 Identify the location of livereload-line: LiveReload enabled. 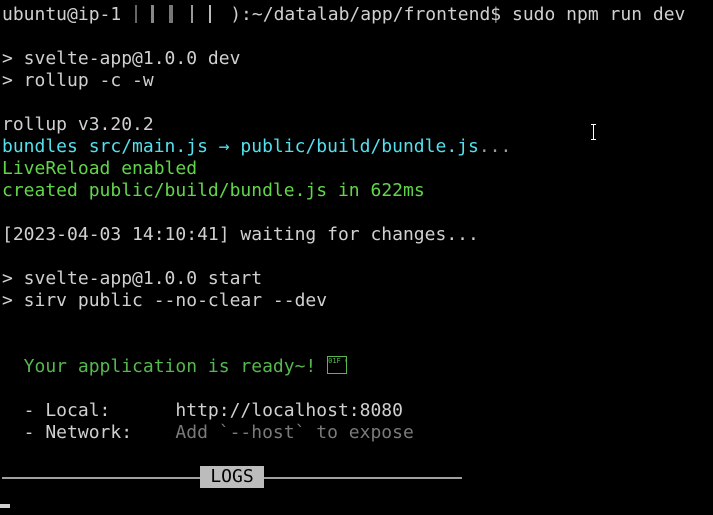
(100, 168).